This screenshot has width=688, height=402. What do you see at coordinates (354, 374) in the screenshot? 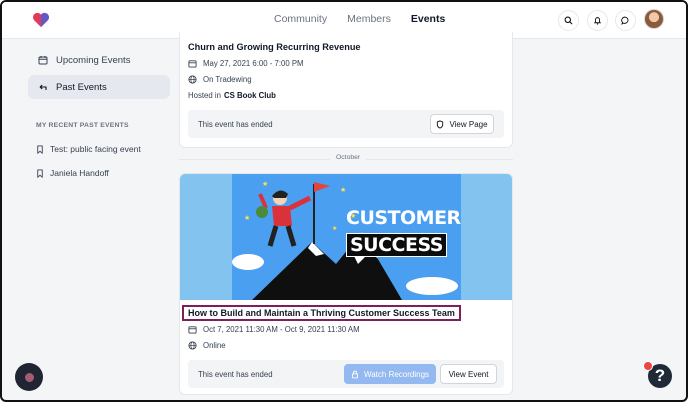
I see `lock-icon` at bounding box center [354, 374].